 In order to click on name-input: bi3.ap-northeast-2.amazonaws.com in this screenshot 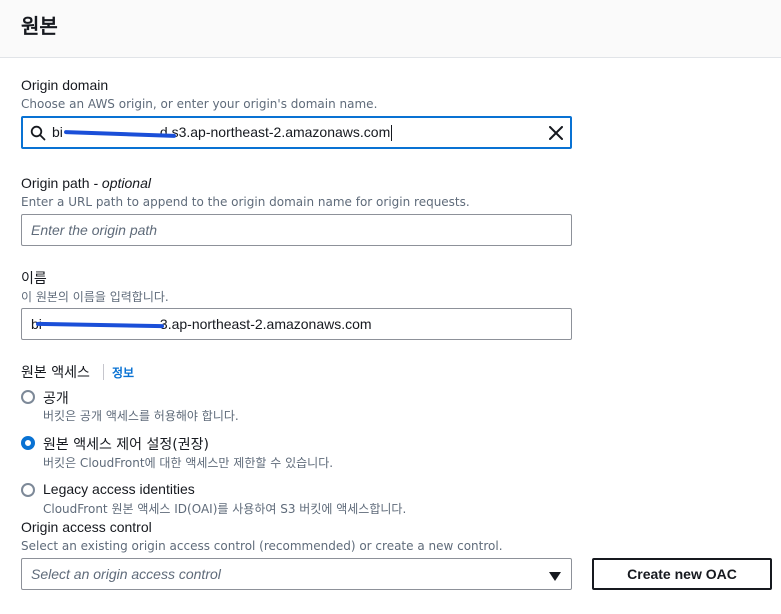, I will do `click(296, 324)`.